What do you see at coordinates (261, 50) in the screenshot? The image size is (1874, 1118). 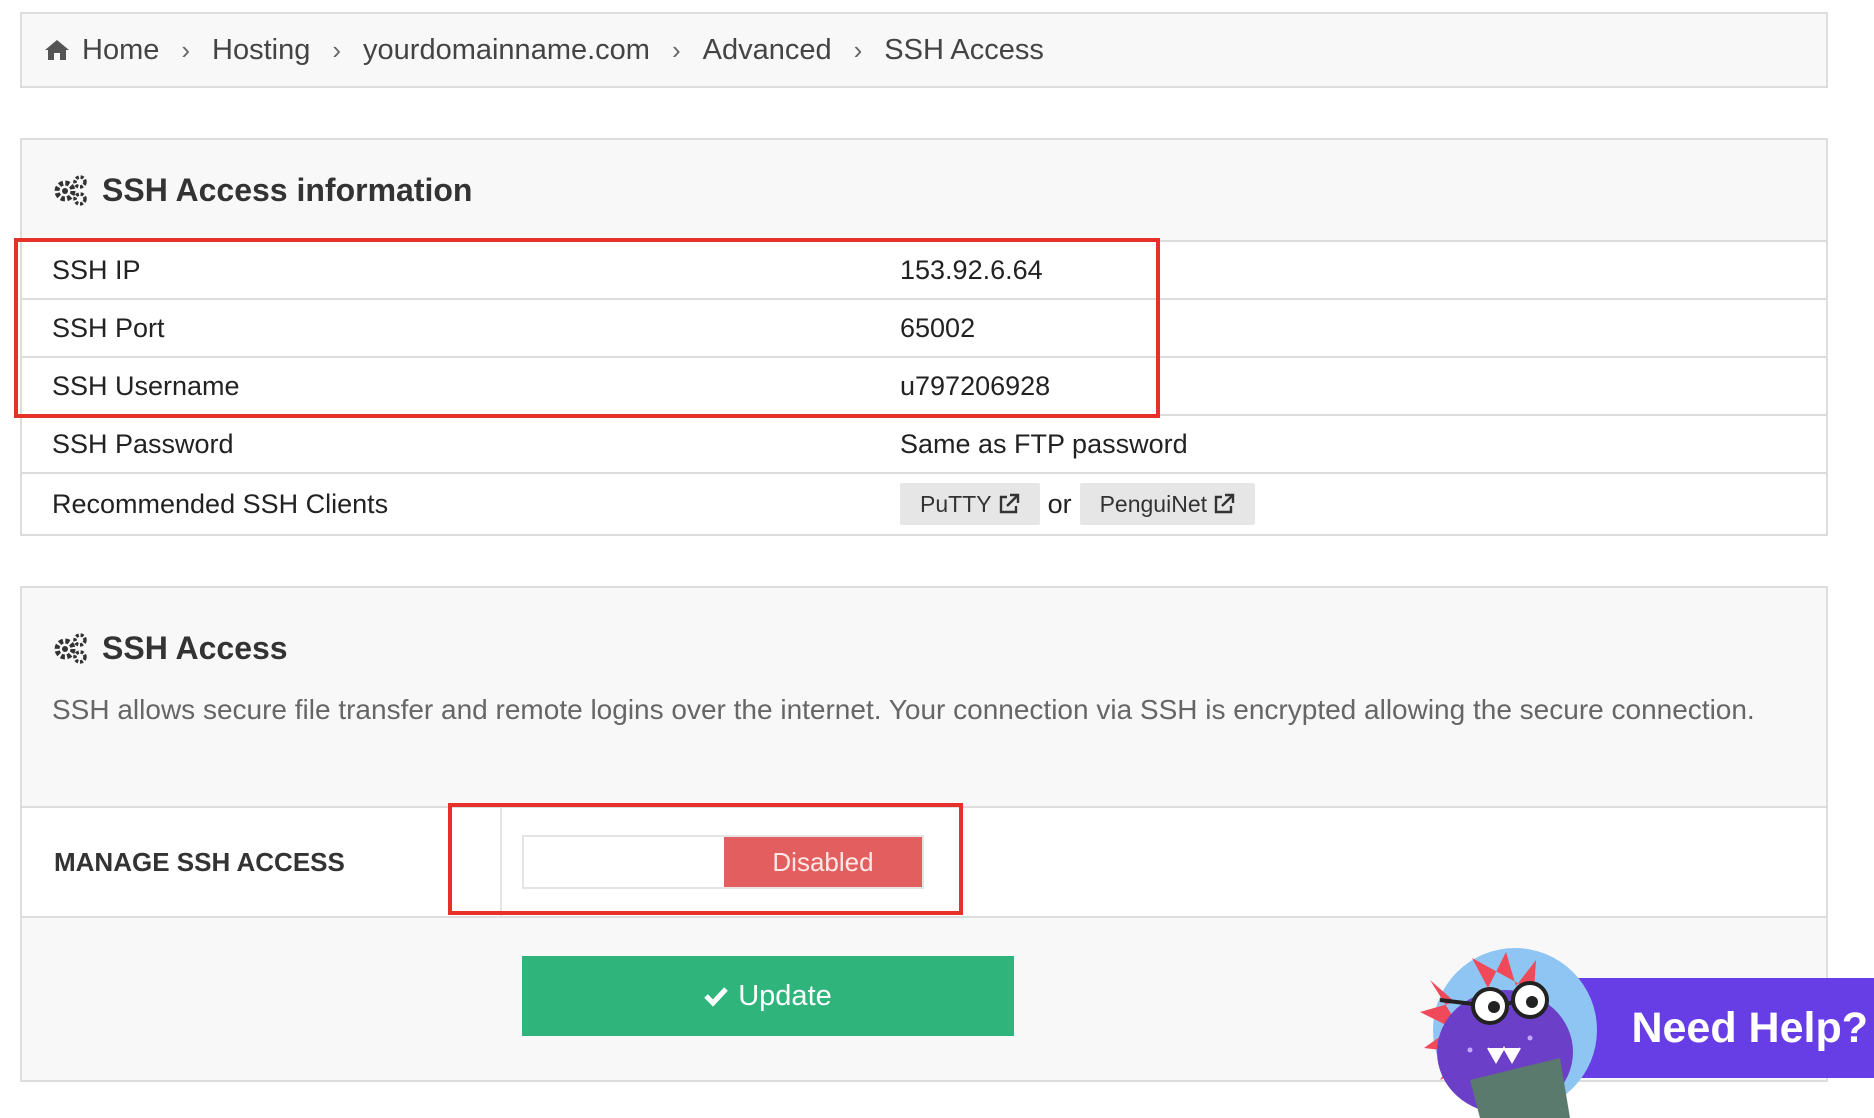 I see `breadcrumb-hosting: Hosting` at bounding box center [261, 50].